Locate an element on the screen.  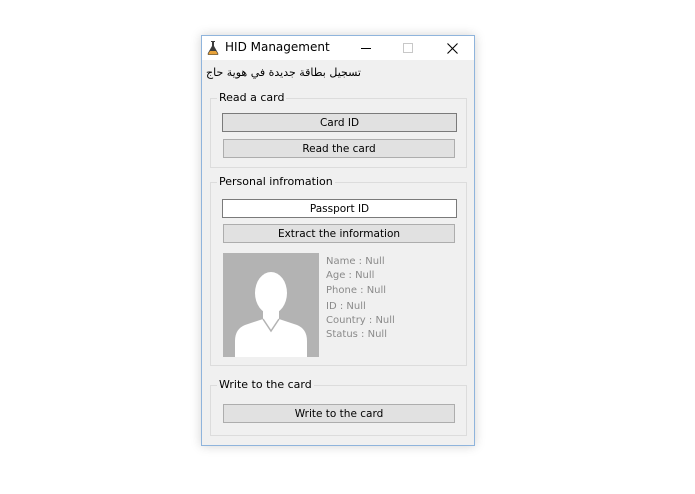
minimize-icon is located at coordinates (366, 48).